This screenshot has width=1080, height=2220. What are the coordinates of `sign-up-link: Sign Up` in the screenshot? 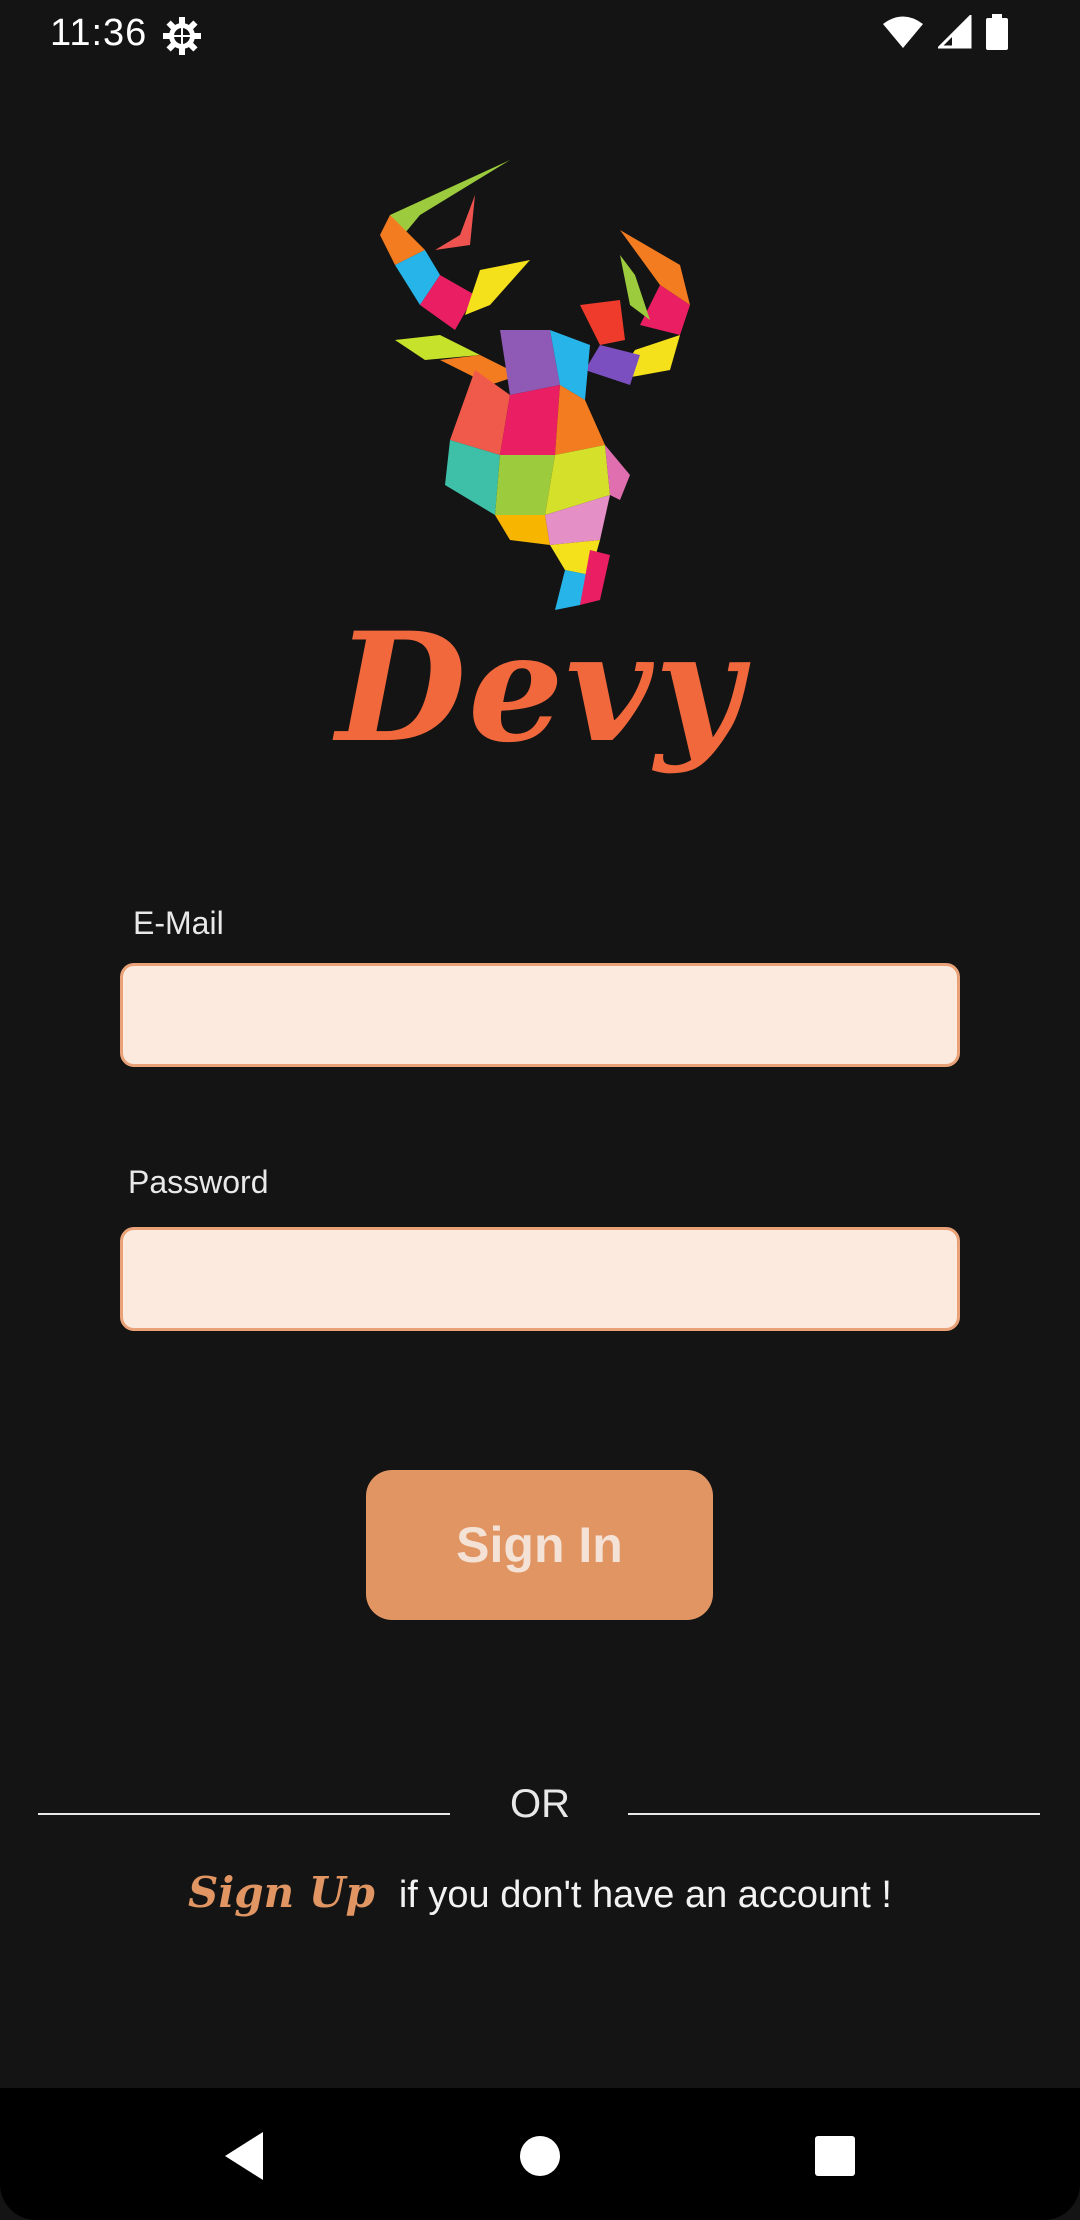 It's located at (281, 1892).